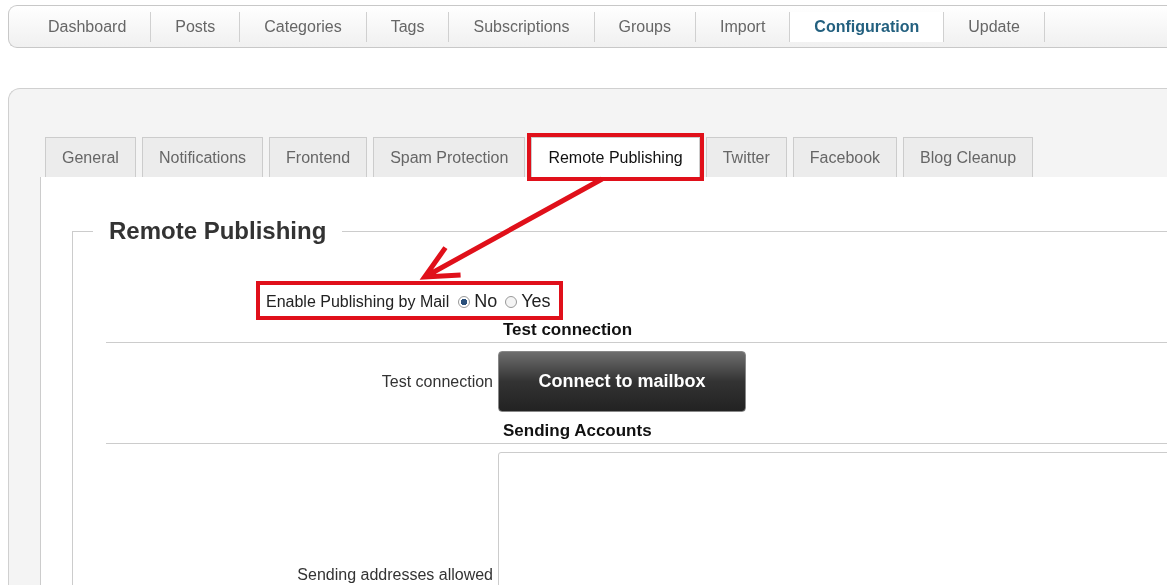 The image size is (1167, 585). Describe the element at coordinates (845, 157) in the screenshot. I see `tab: Facebook` at that location.